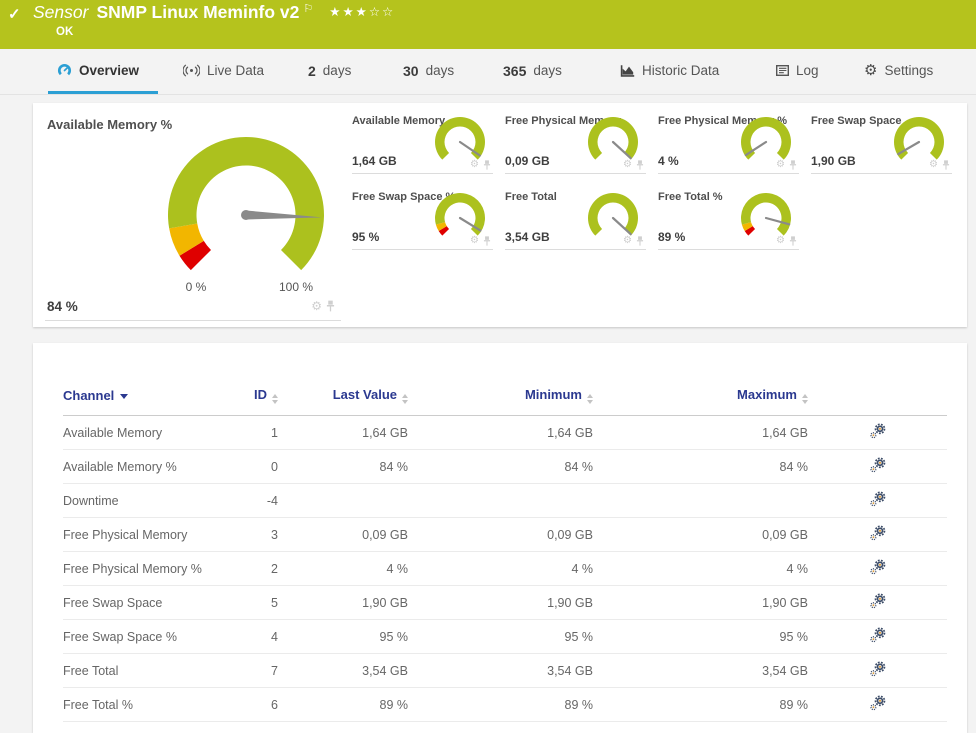 Image resolution: width=976 pixels, height=733 pixels. Describe the element at coordinates (422, 219) in the screenshot. I see `channel-gauge-tile: Free Swap Space % 95 % ⚙` at that location.